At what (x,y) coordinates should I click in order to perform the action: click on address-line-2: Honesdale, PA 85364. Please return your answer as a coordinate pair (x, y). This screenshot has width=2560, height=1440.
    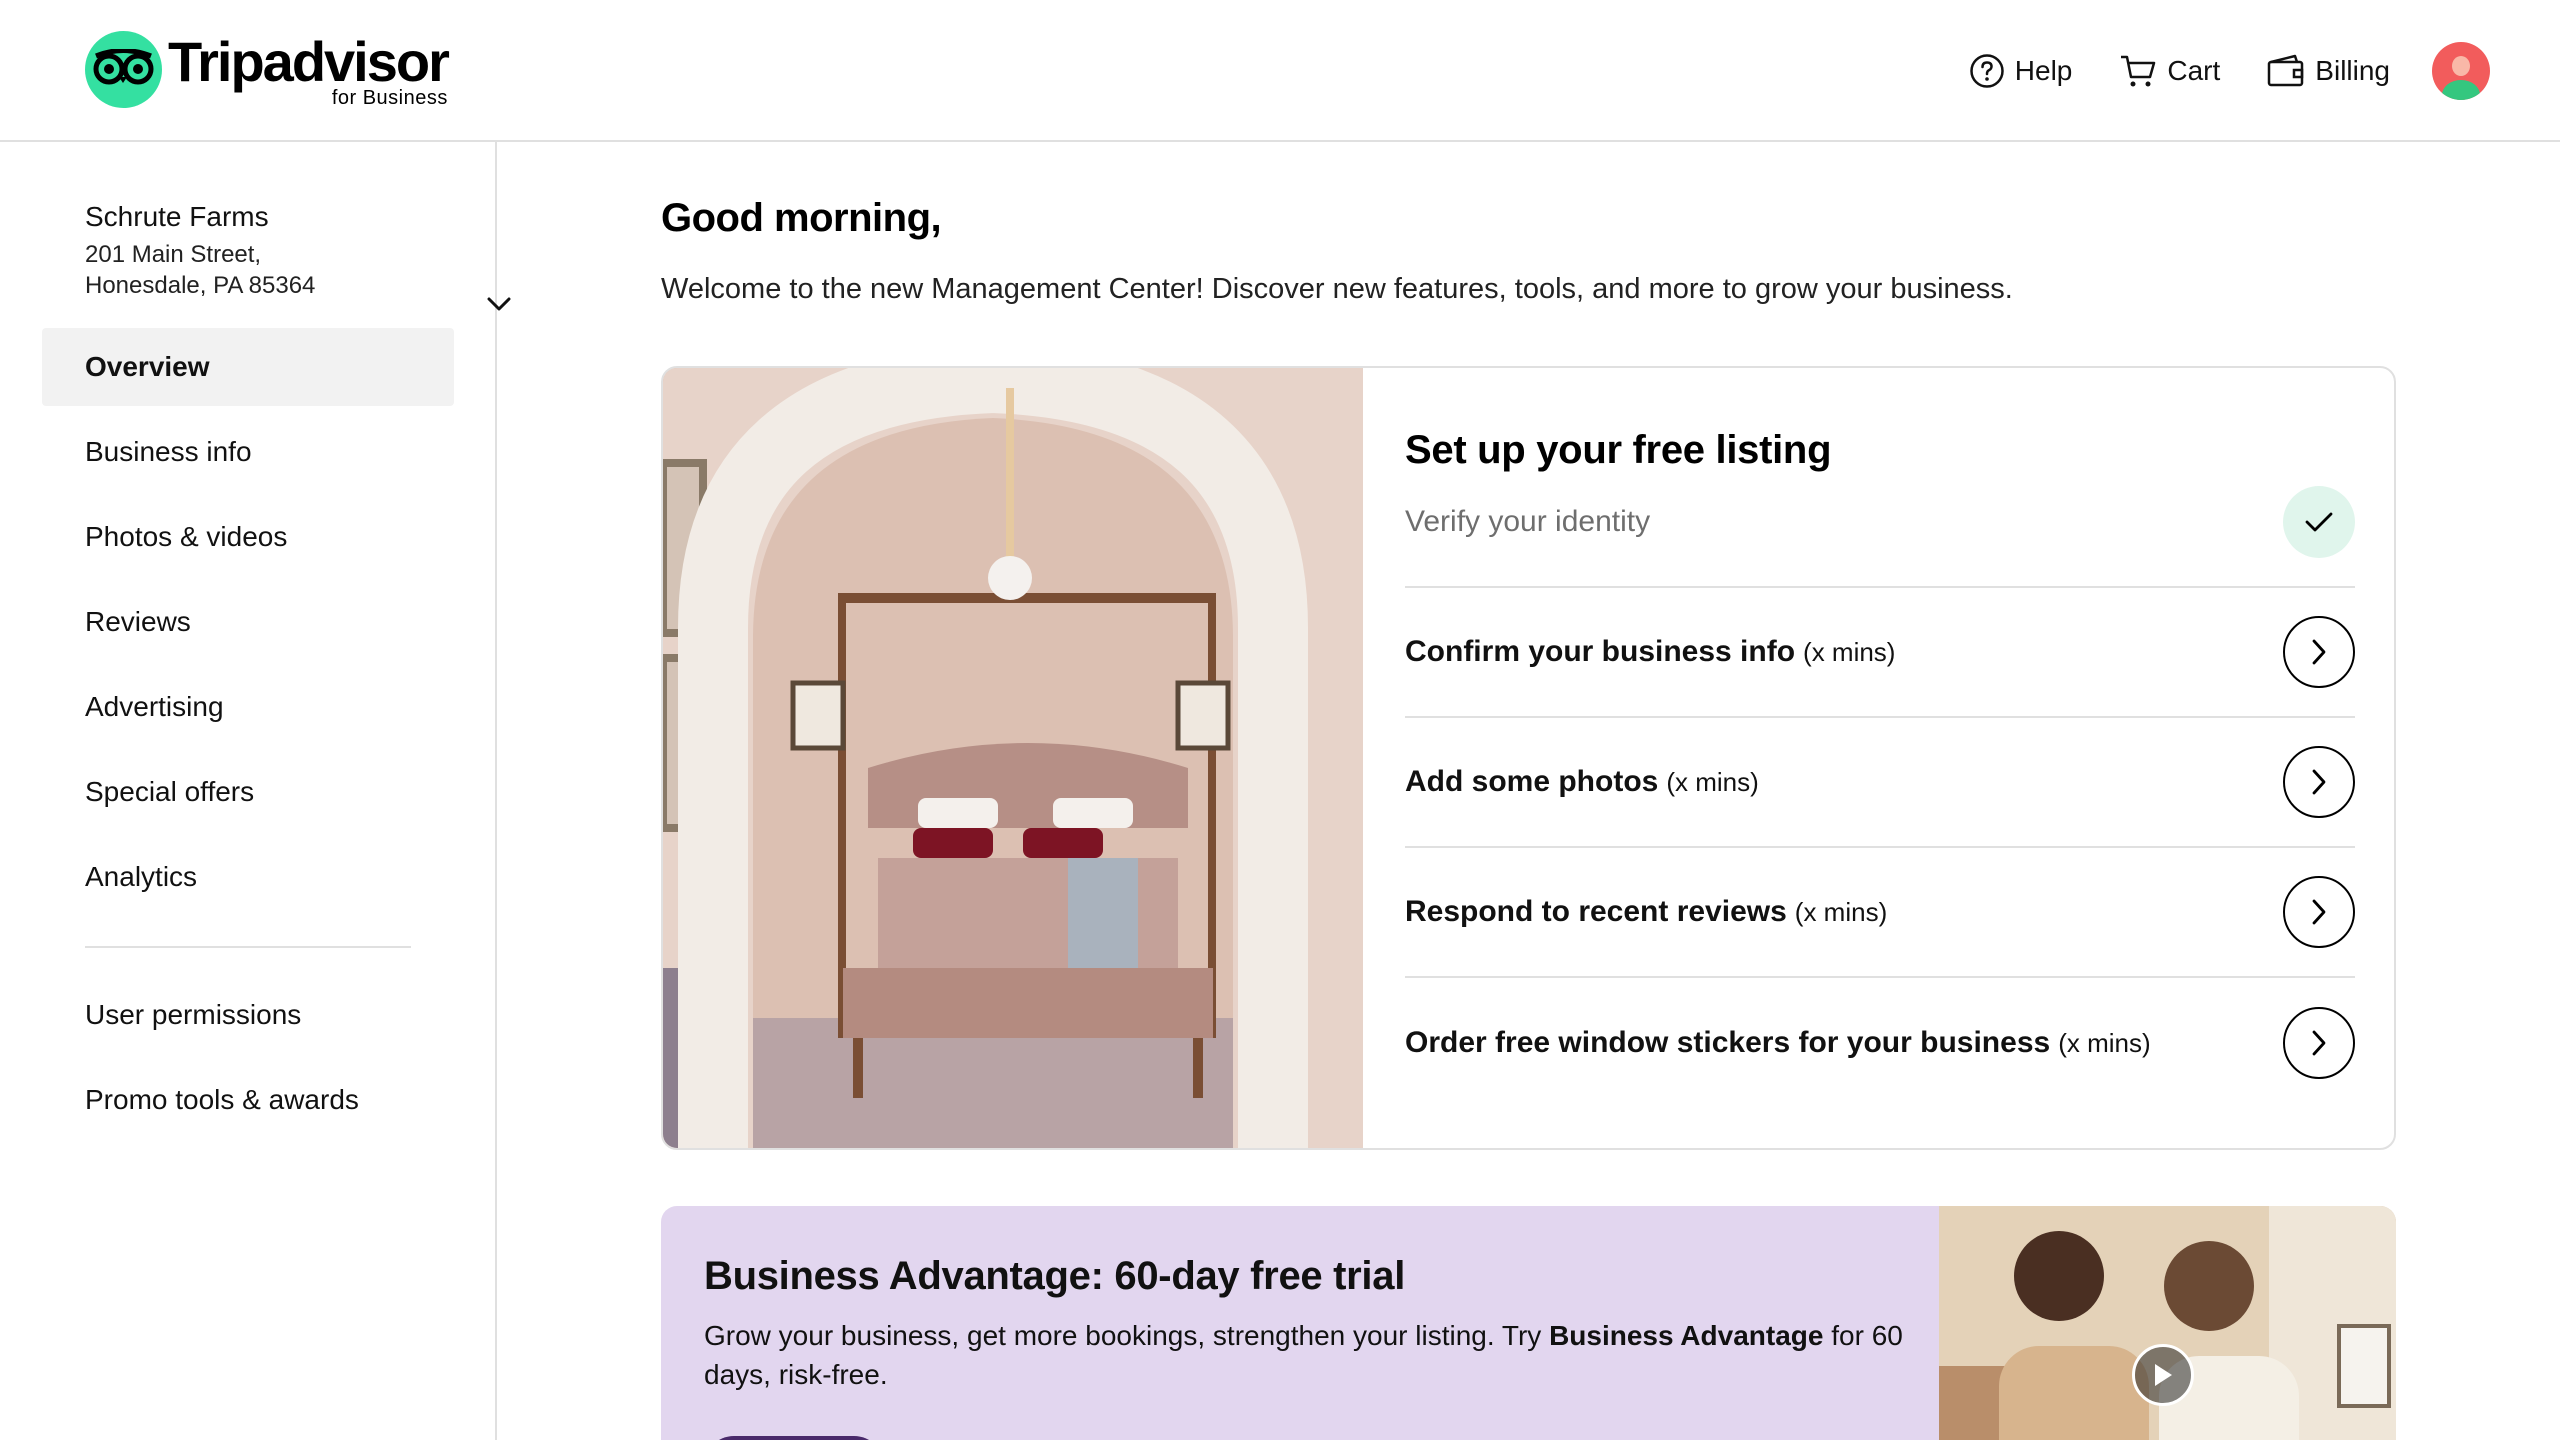
    Looking at the image, I should click on (200, 285).